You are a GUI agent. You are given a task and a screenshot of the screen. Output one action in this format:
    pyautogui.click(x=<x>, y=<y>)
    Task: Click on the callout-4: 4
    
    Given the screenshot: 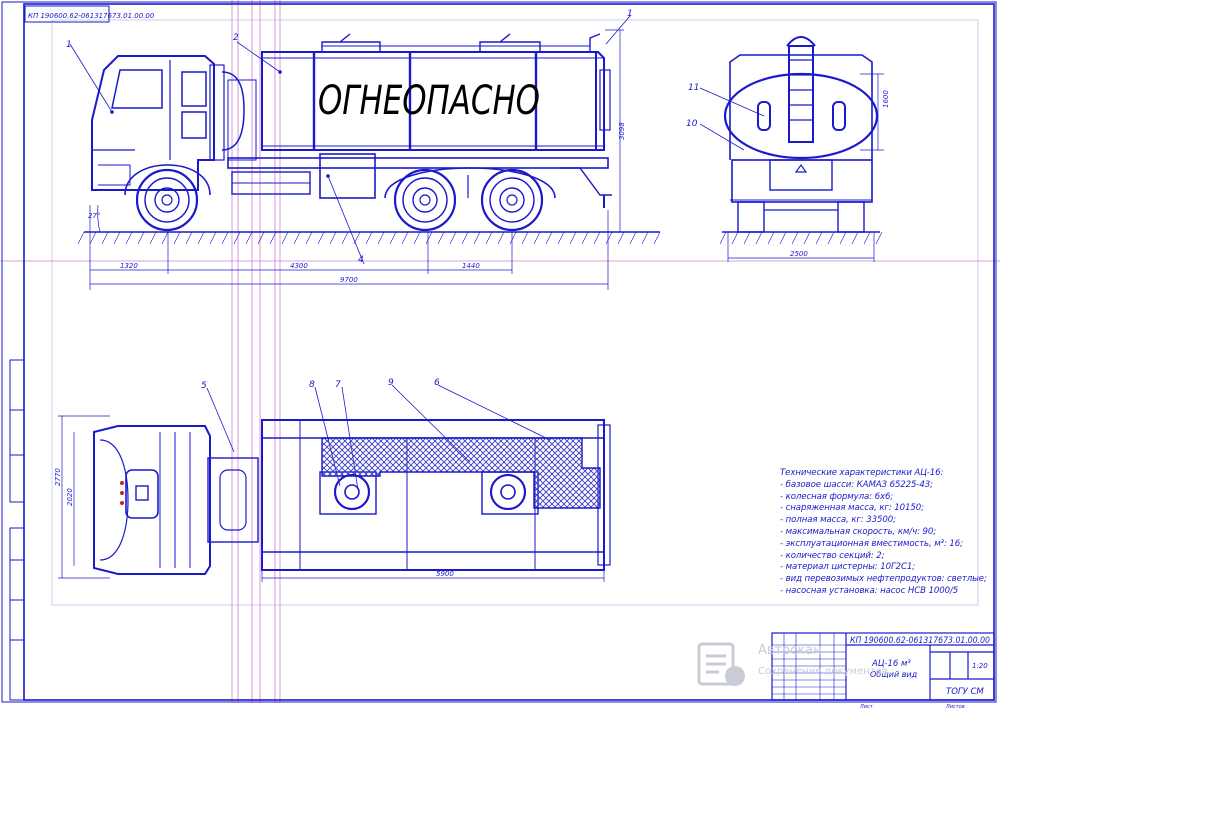 What is the action you would take?
    pyautogui.click(x=361, y=260)
    